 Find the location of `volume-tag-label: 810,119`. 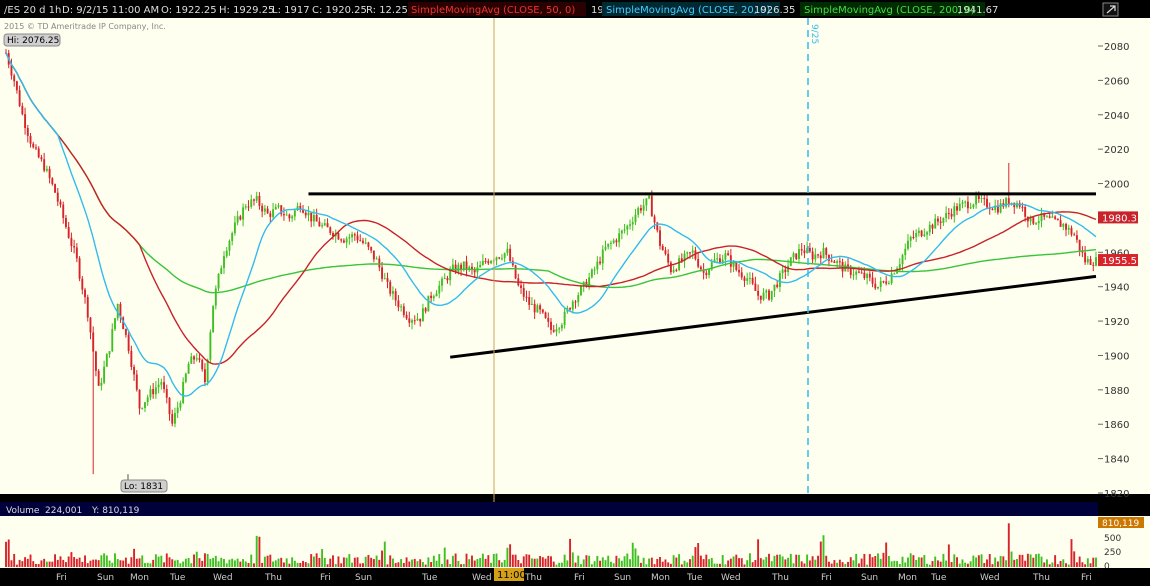

volume-tag-label: 810,119 is located at coordinates (1120, 524).